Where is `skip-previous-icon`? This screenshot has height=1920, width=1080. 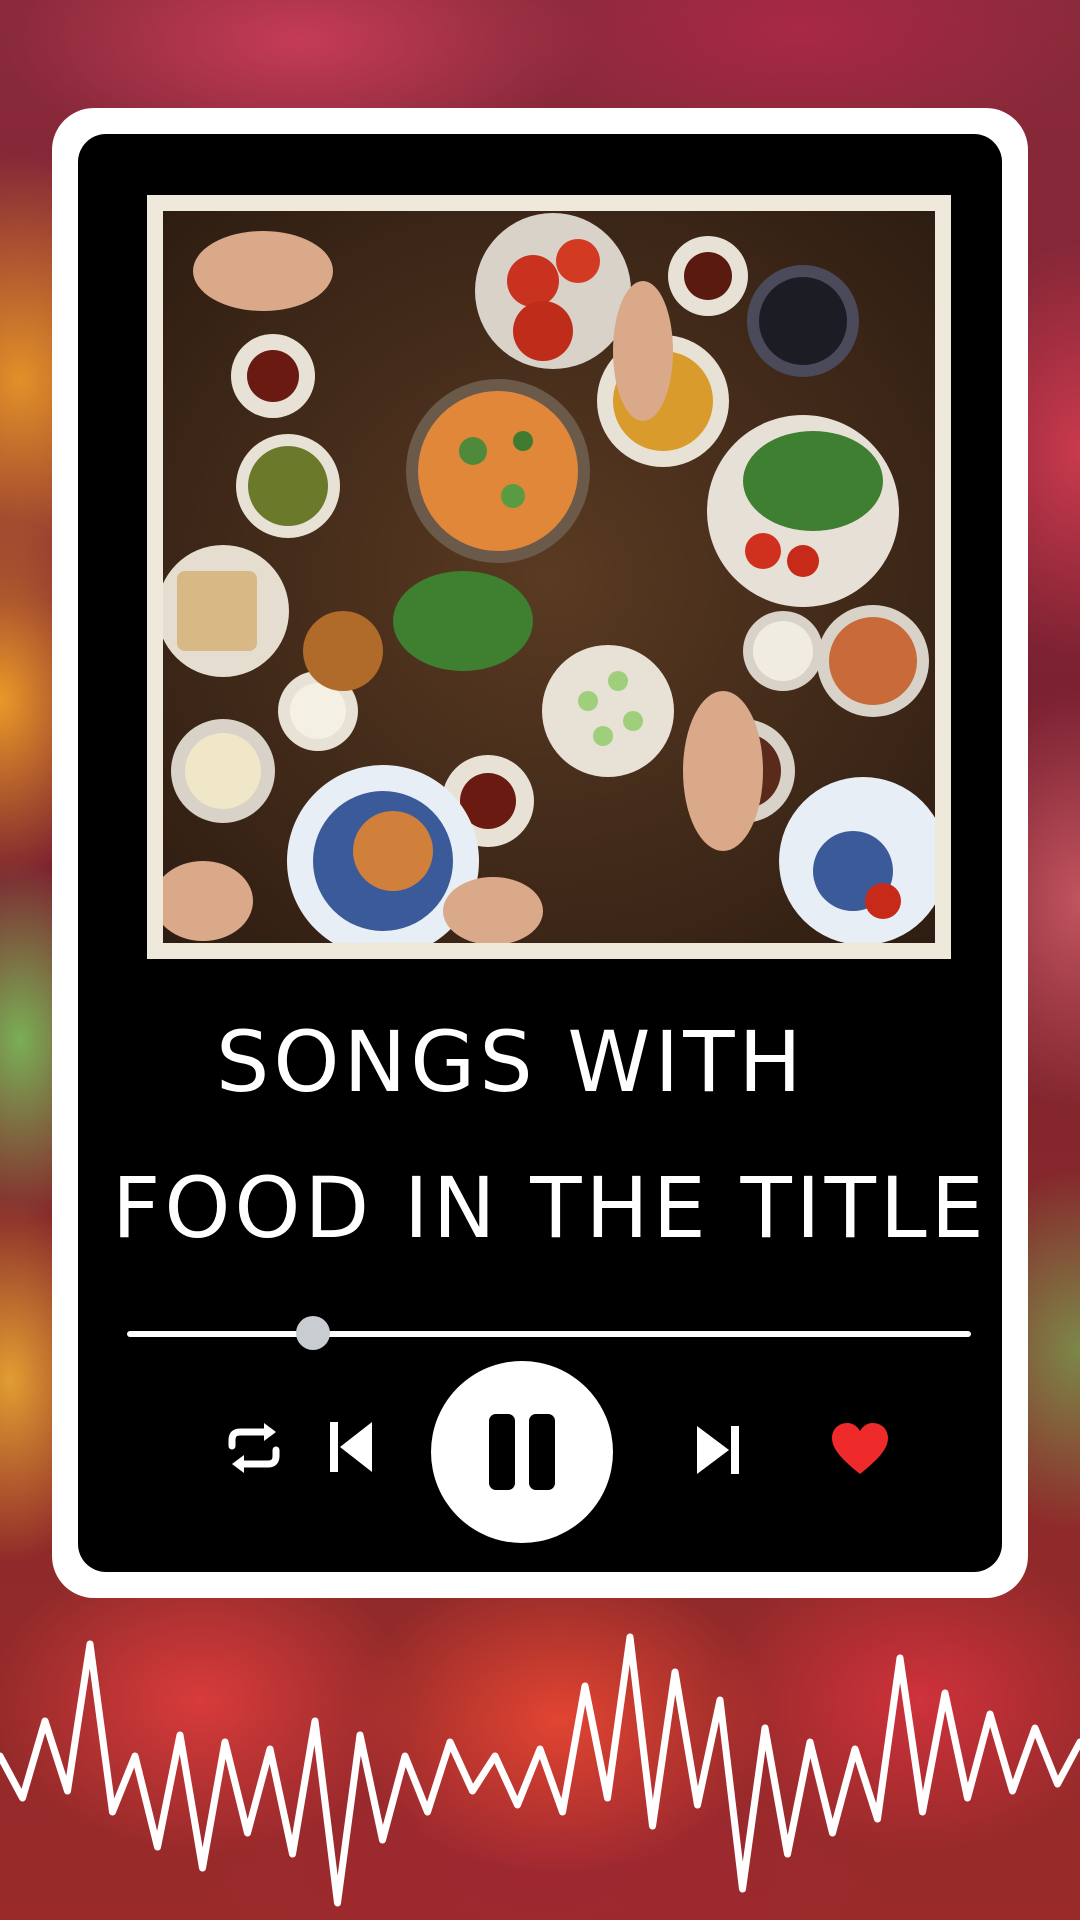
skip-previous-icon is located at coordinates (351, 1447).